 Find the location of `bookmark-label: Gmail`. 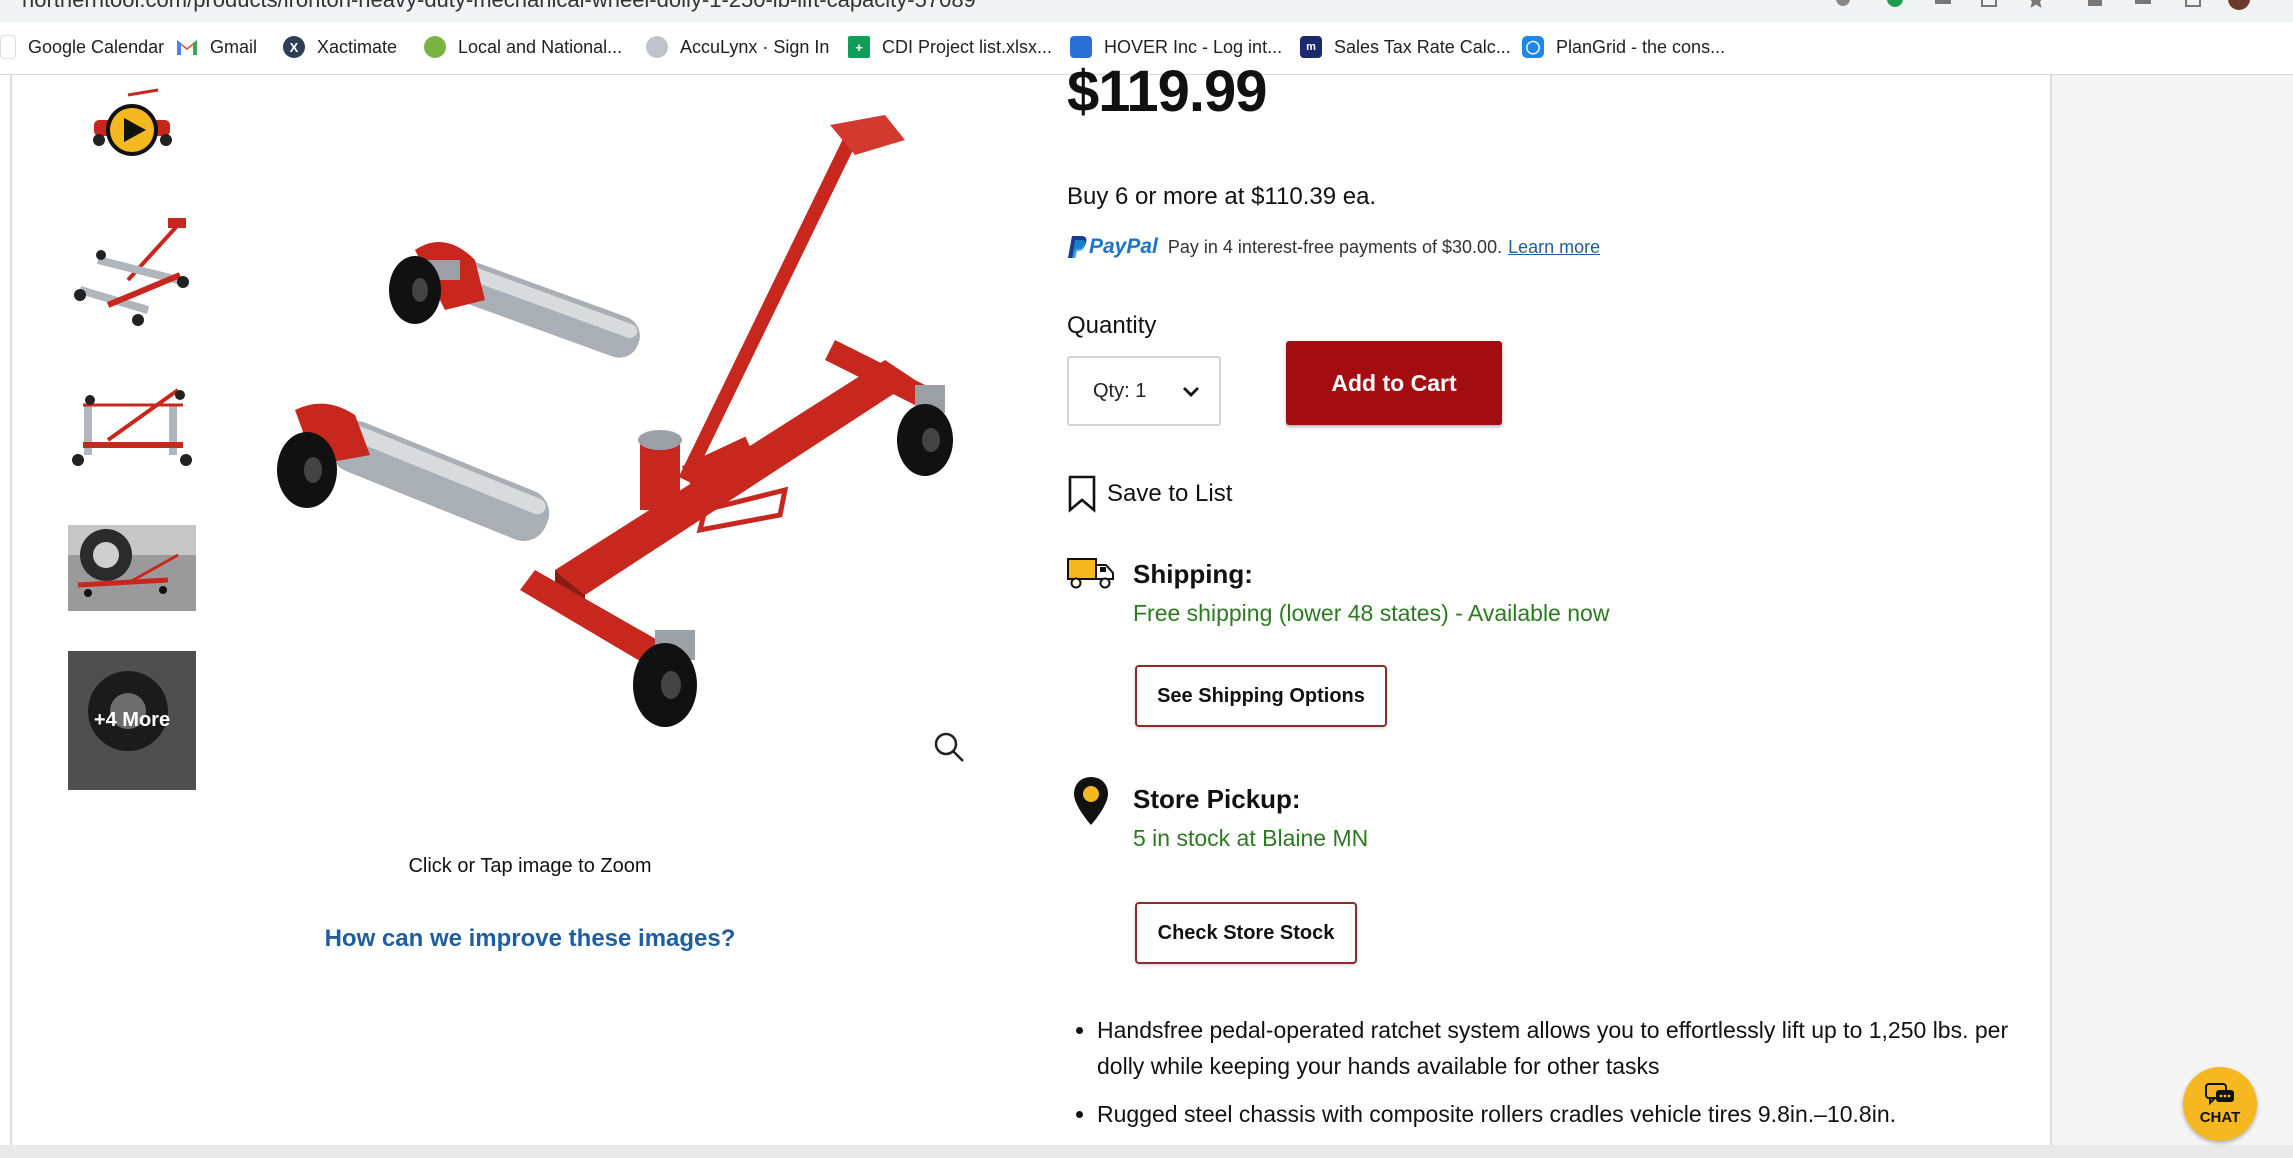

bookmark-label: Gmail is located at coordinates (234, 46).